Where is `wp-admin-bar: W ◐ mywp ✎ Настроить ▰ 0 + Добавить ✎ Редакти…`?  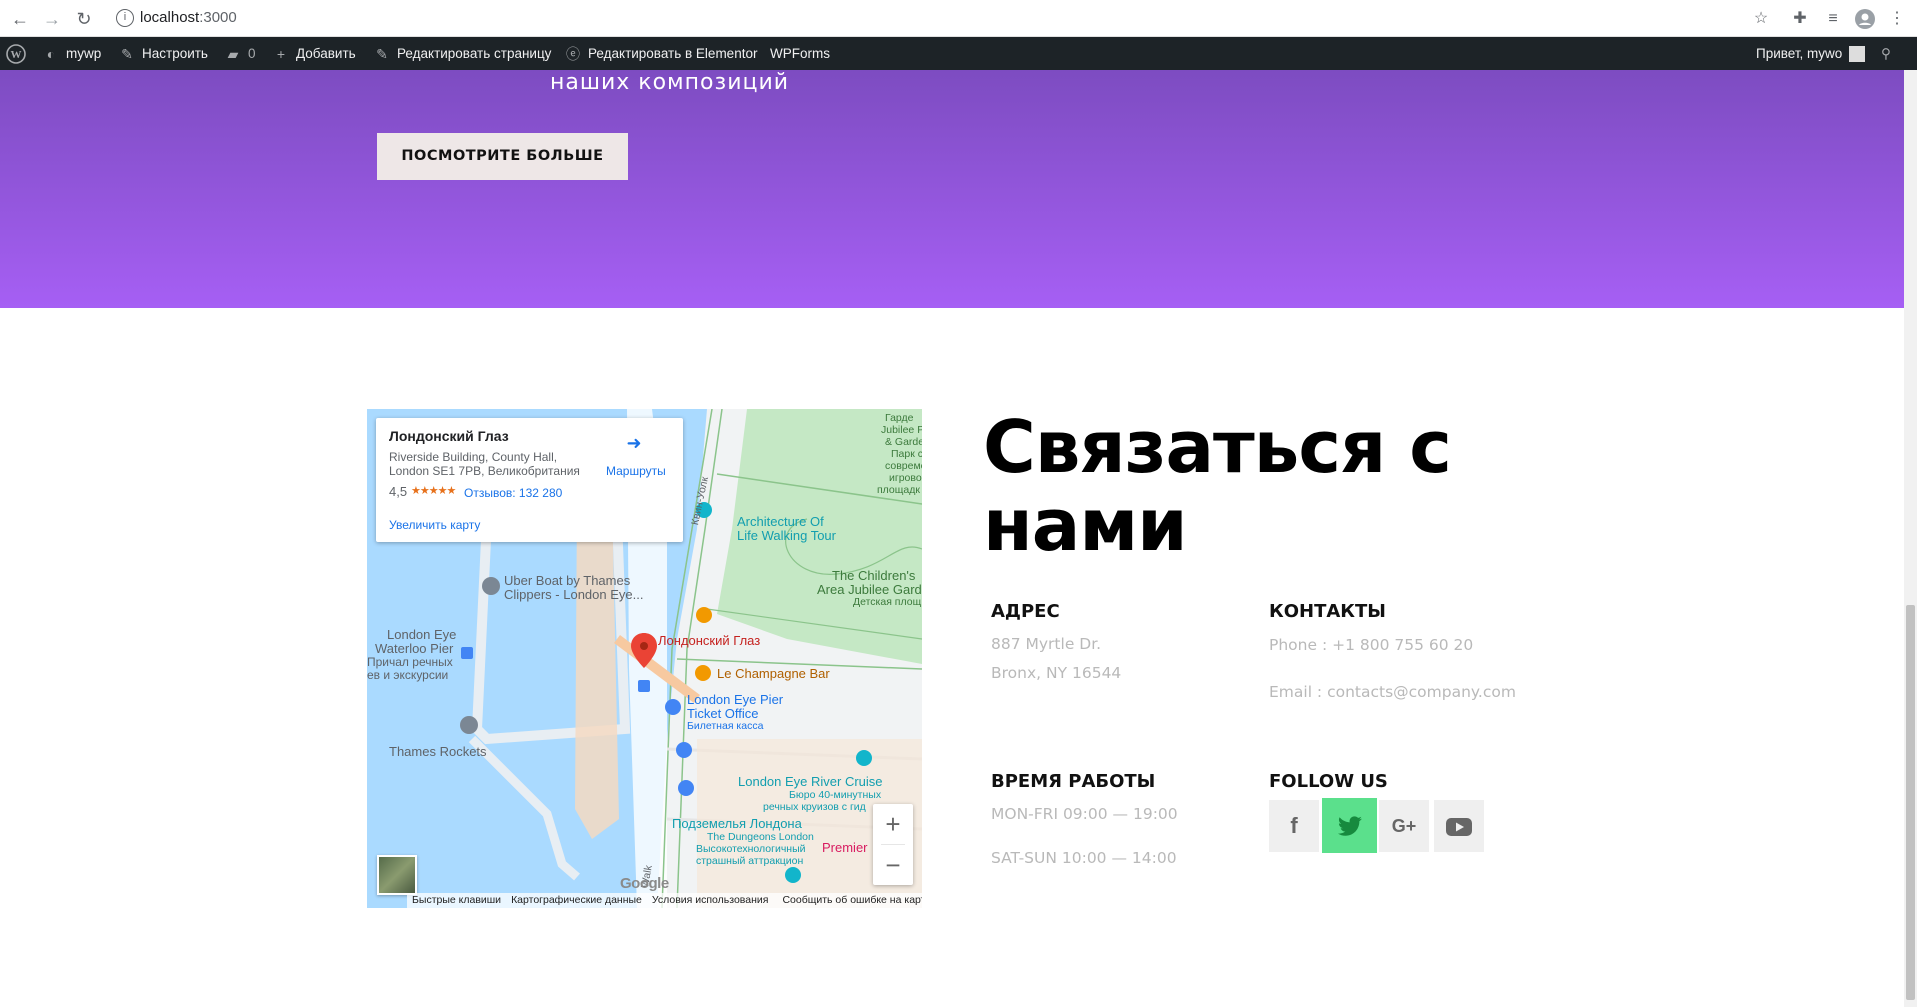 wp-admin-bar: W ◐ mywp ✎ Настроить ▰ 0 + Добавить ✎ Редакти… is located at coordinates (958, 53).